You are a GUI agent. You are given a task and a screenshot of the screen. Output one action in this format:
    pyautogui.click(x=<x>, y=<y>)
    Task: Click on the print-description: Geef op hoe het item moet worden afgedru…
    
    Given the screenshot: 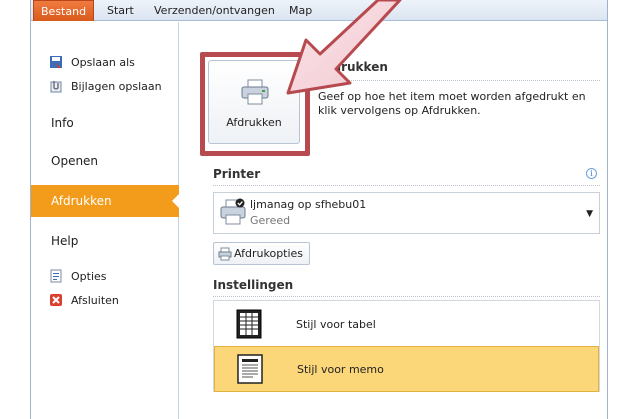 What is the action you would take?
    pyautogui.click(x=452, y=103)
    